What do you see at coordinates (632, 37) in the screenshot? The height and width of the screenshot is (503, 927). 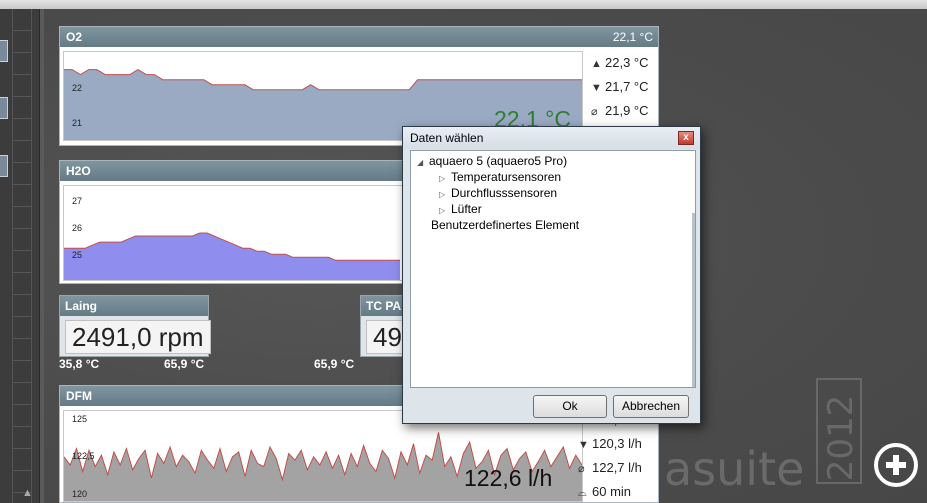 I see `o2-header-value: 22,1 °C` at bounding box center [632, 37].